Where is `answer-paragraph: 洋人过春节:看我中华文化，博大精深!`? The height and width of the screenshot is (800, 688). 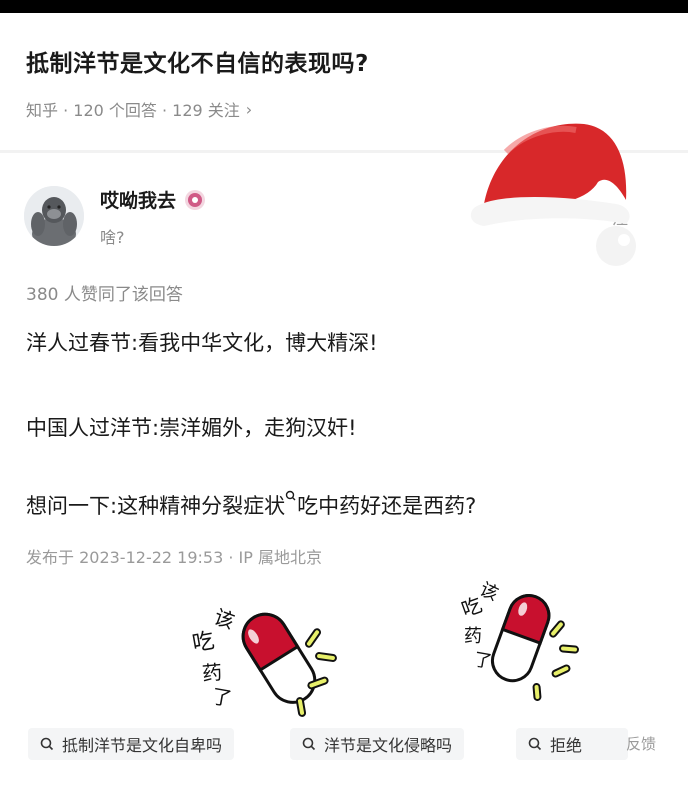 answer-paragraph: 洋人过春节:看我中华文化，博大精深! is located at coordinates (202, 343).